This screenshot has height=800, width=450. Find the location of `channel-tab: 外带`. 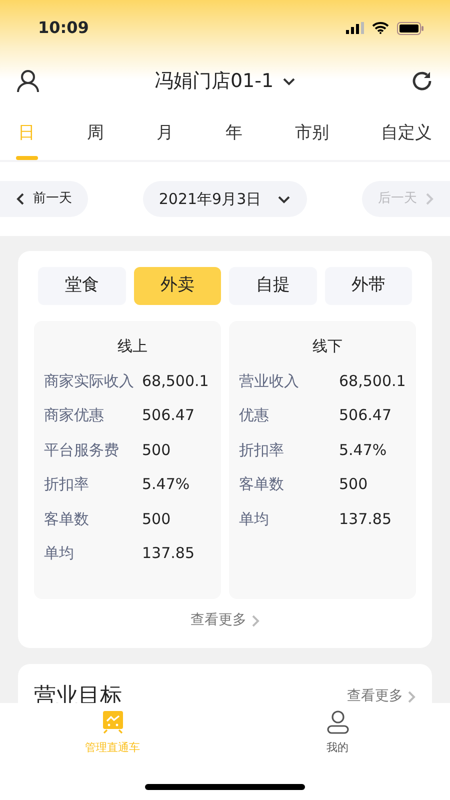

channel-tab: 外带 is located at coordinates (368, 286).